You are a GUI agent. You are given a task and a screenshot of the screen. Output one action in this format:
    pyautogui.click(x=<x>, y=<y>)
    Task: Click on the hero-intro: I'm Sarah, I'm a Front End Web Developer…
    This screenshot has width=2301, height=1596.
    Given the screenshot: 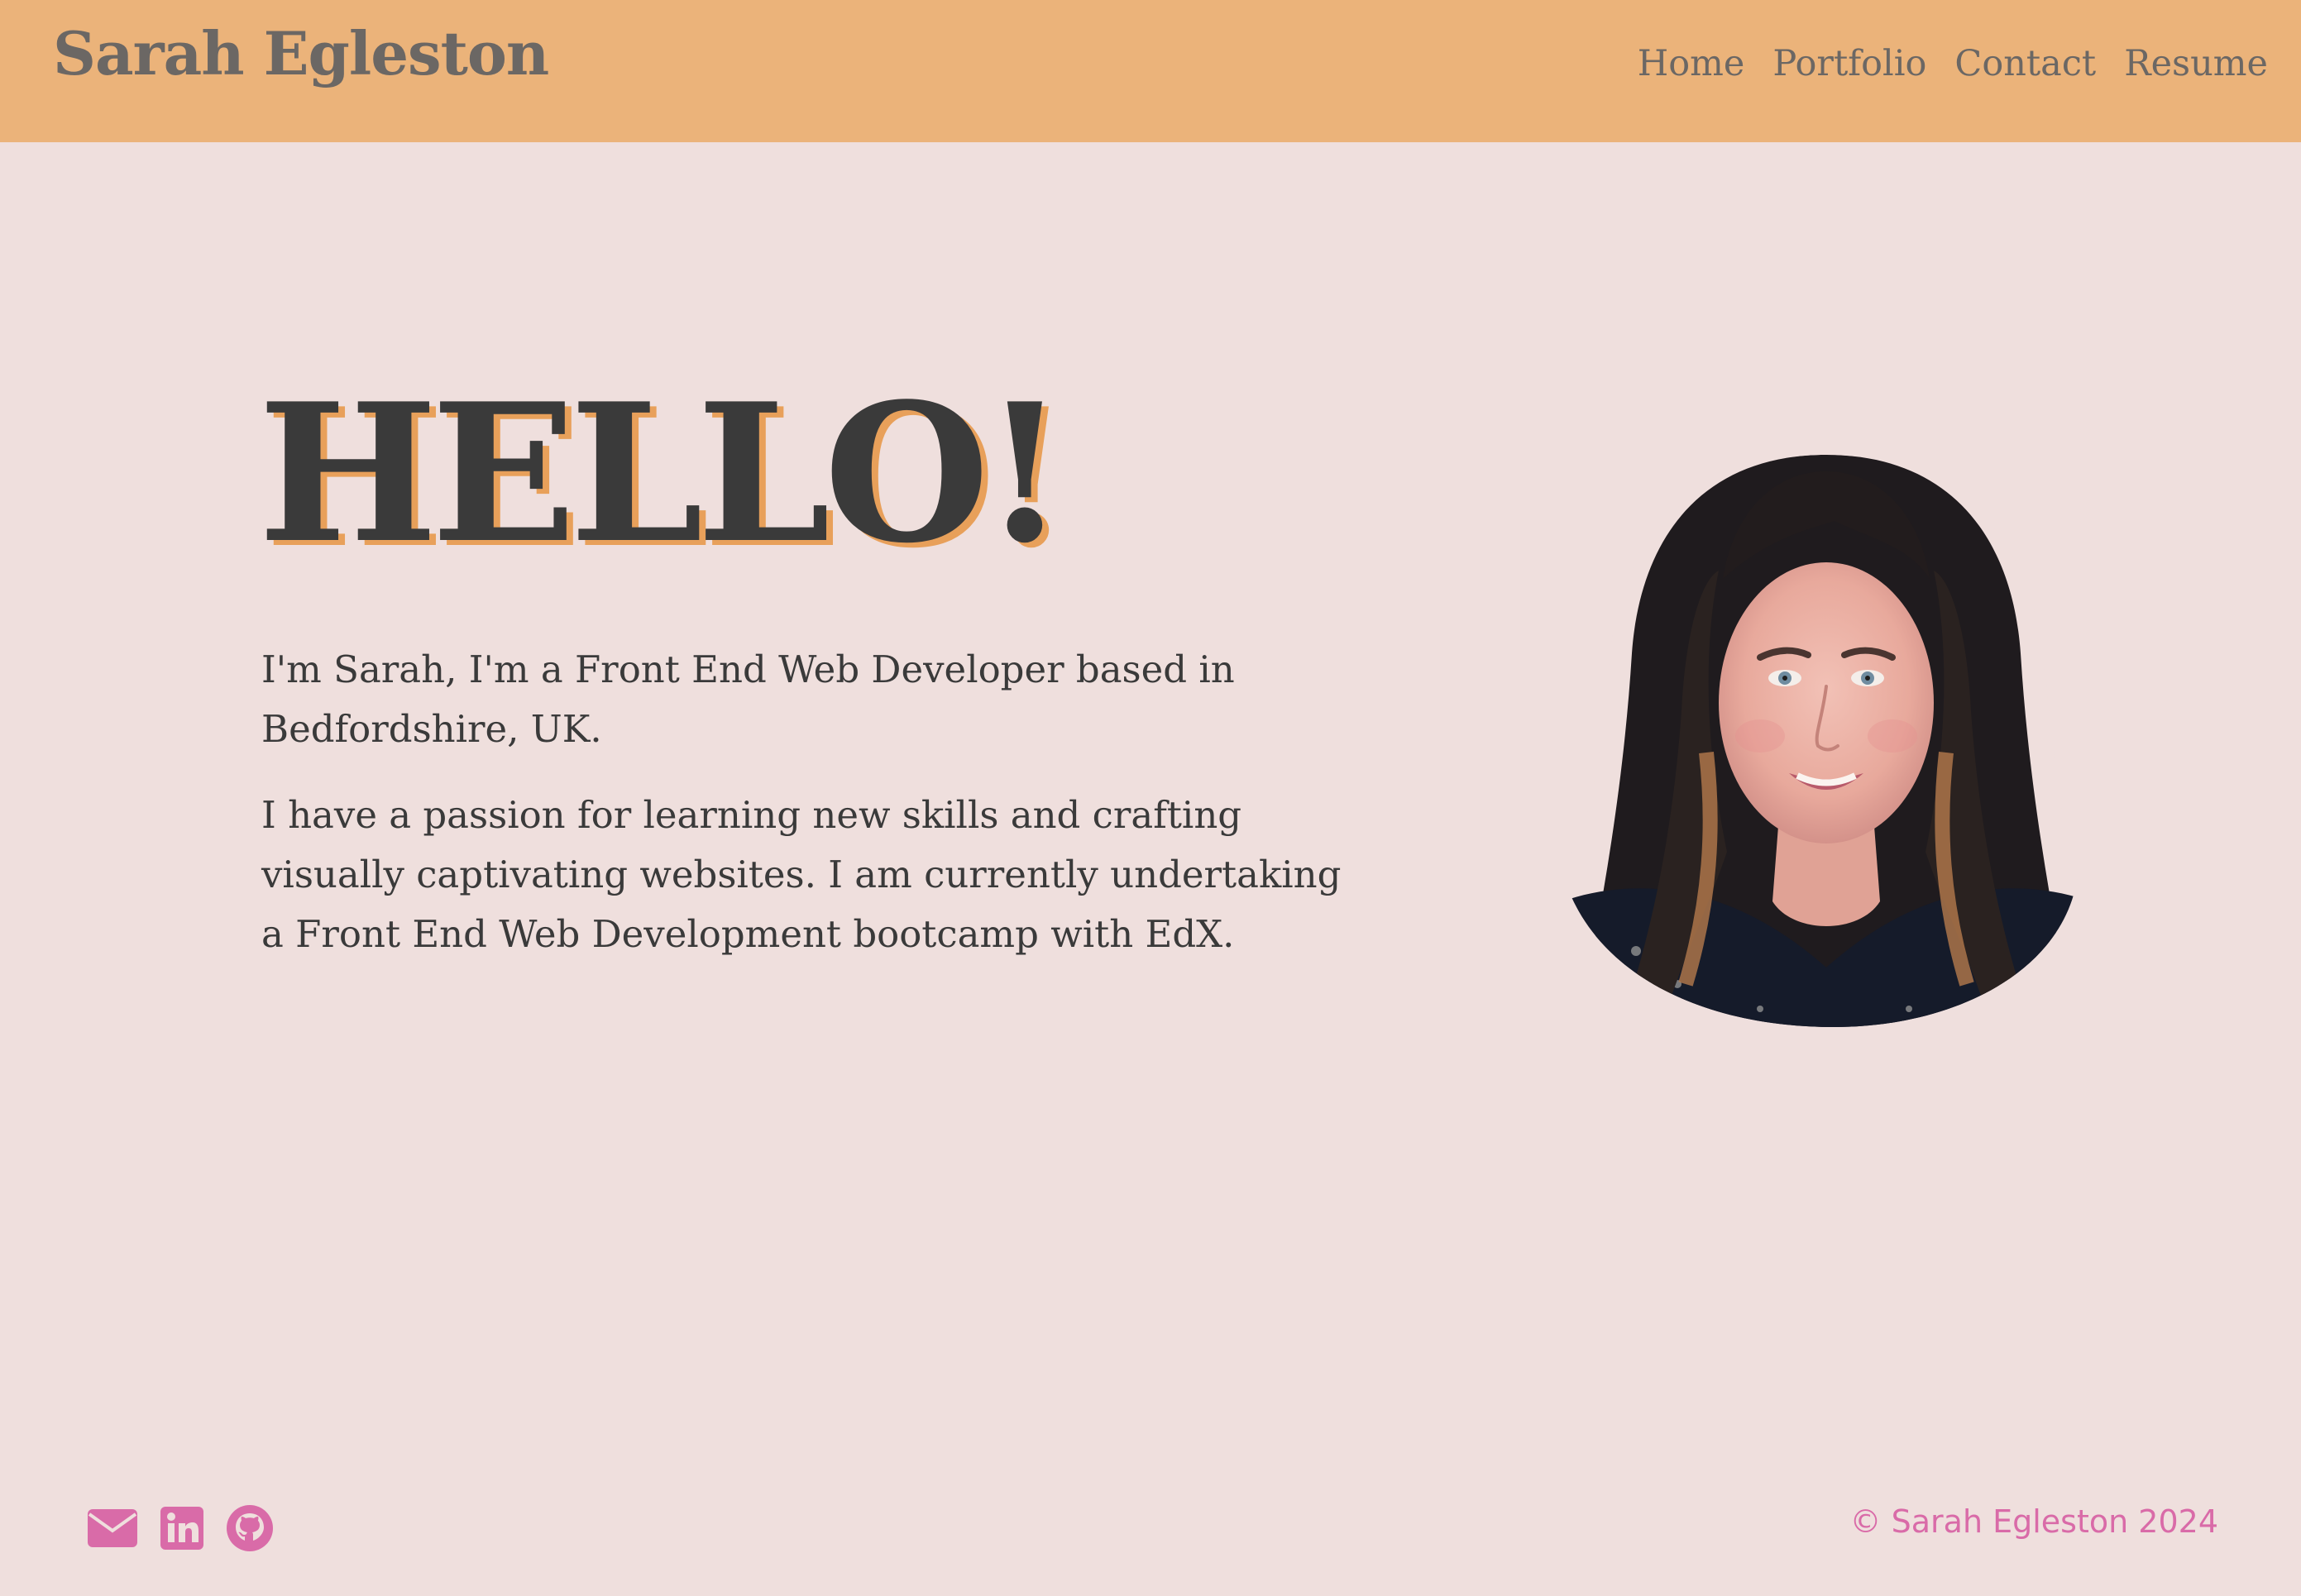 What is the action you would take?
    pyautogui.click(x=807, y=815)
    